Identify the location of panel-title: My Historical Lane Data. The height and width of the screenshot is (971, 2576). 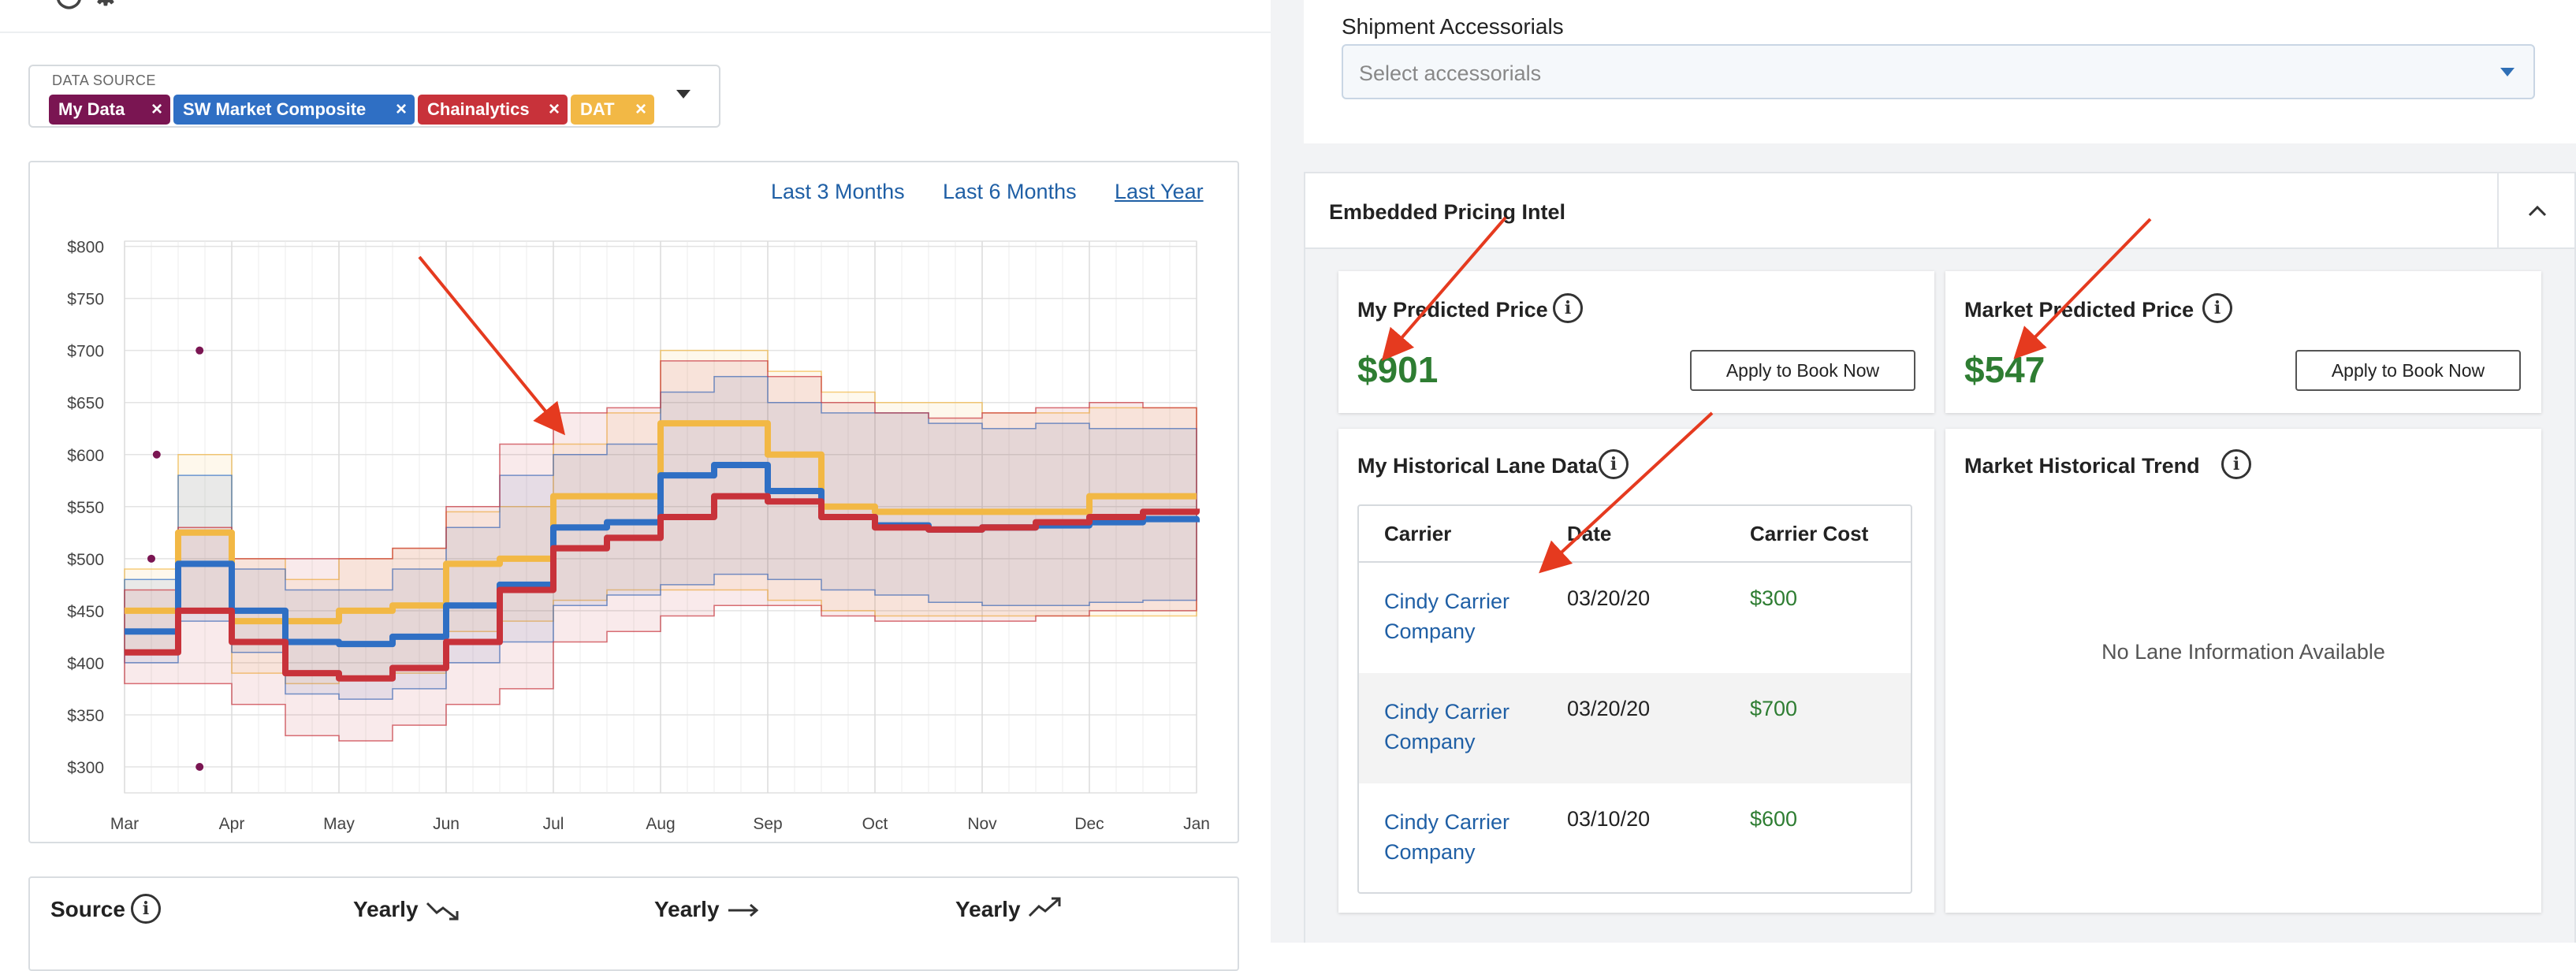
(1477, 466).